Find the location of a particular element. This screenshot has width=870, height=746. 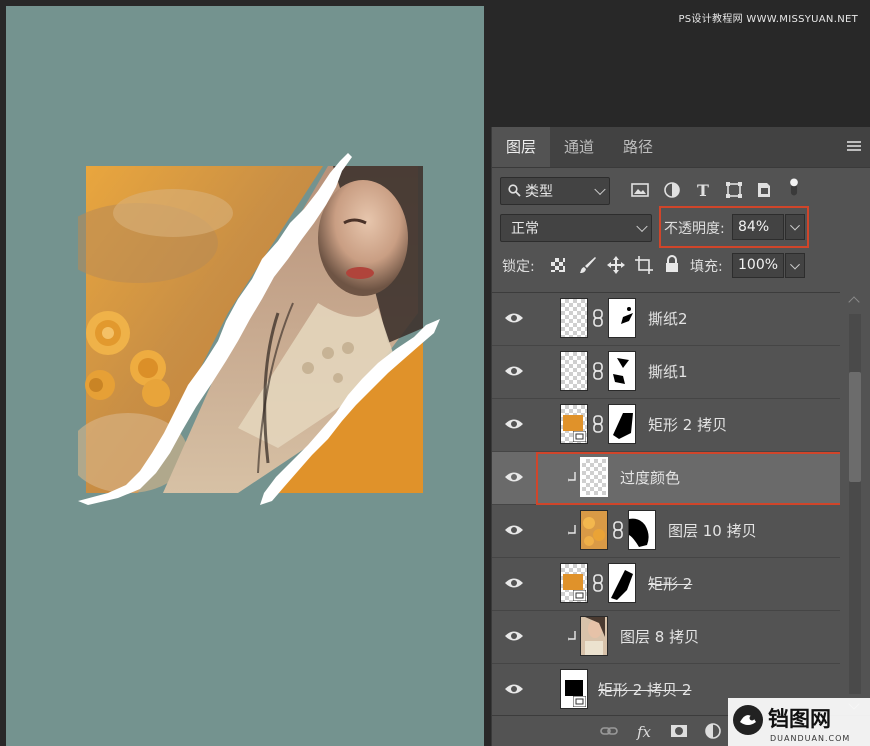

adjustment-layer-filter-icon is located at coordinates (672, 190).